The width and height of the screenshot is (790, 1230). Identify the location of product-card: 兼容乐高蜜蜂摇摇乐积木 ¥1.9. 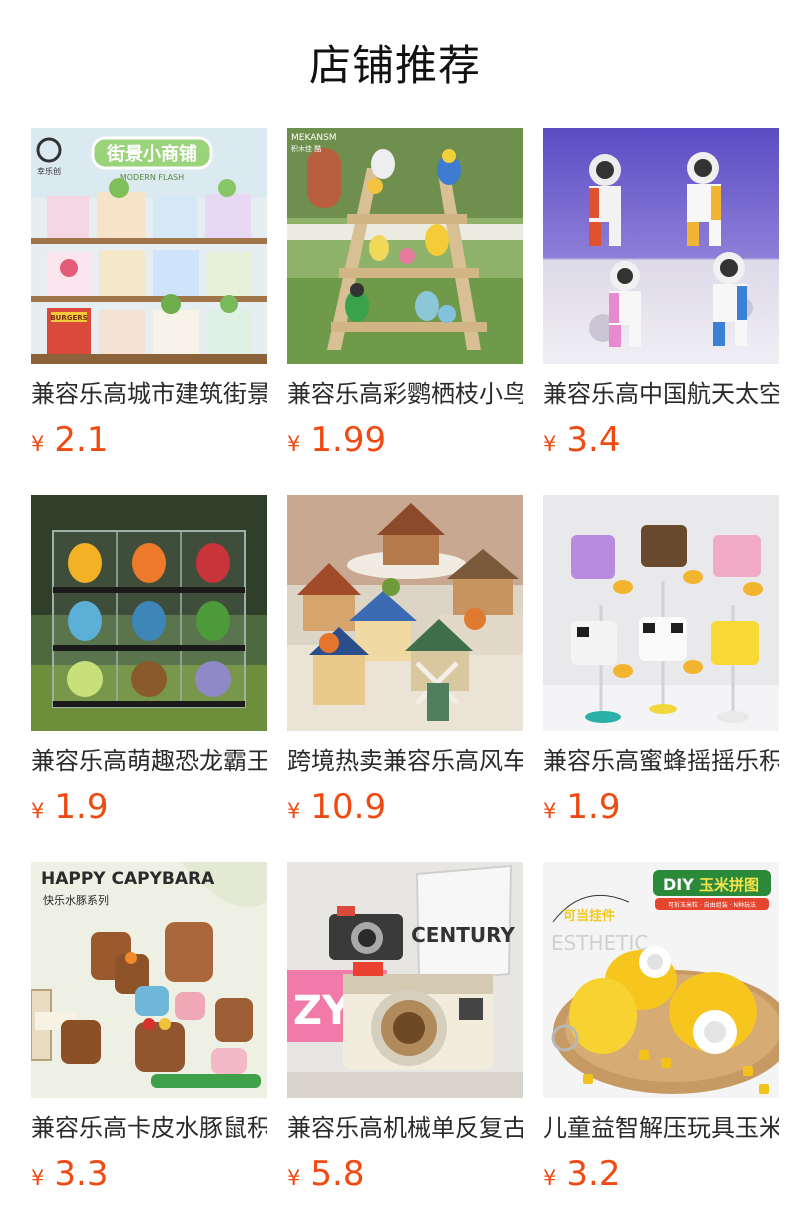
(661, 660).